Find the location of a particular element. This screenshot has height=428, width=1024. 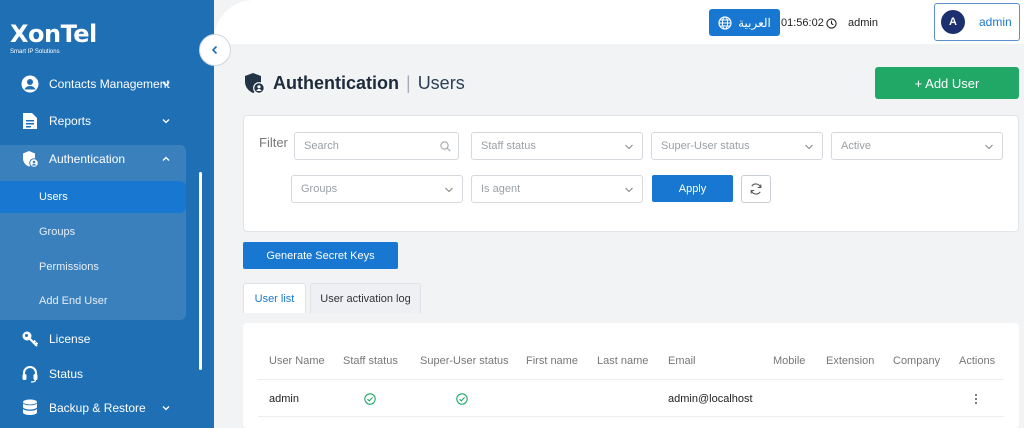

page-title: Authentication | Users is located at coordinates (354, 83).